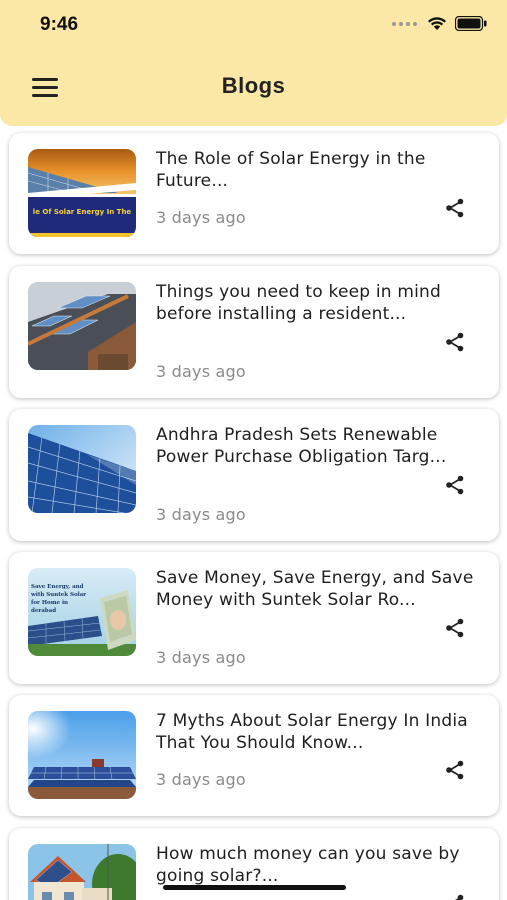 Image resolution: width=507 pixels, height=900 pixels. What do you see at coordinates (49, 603) in the screenshot?
I see `thumbnail-caption: for Home in` at bounding box center [49, 603].